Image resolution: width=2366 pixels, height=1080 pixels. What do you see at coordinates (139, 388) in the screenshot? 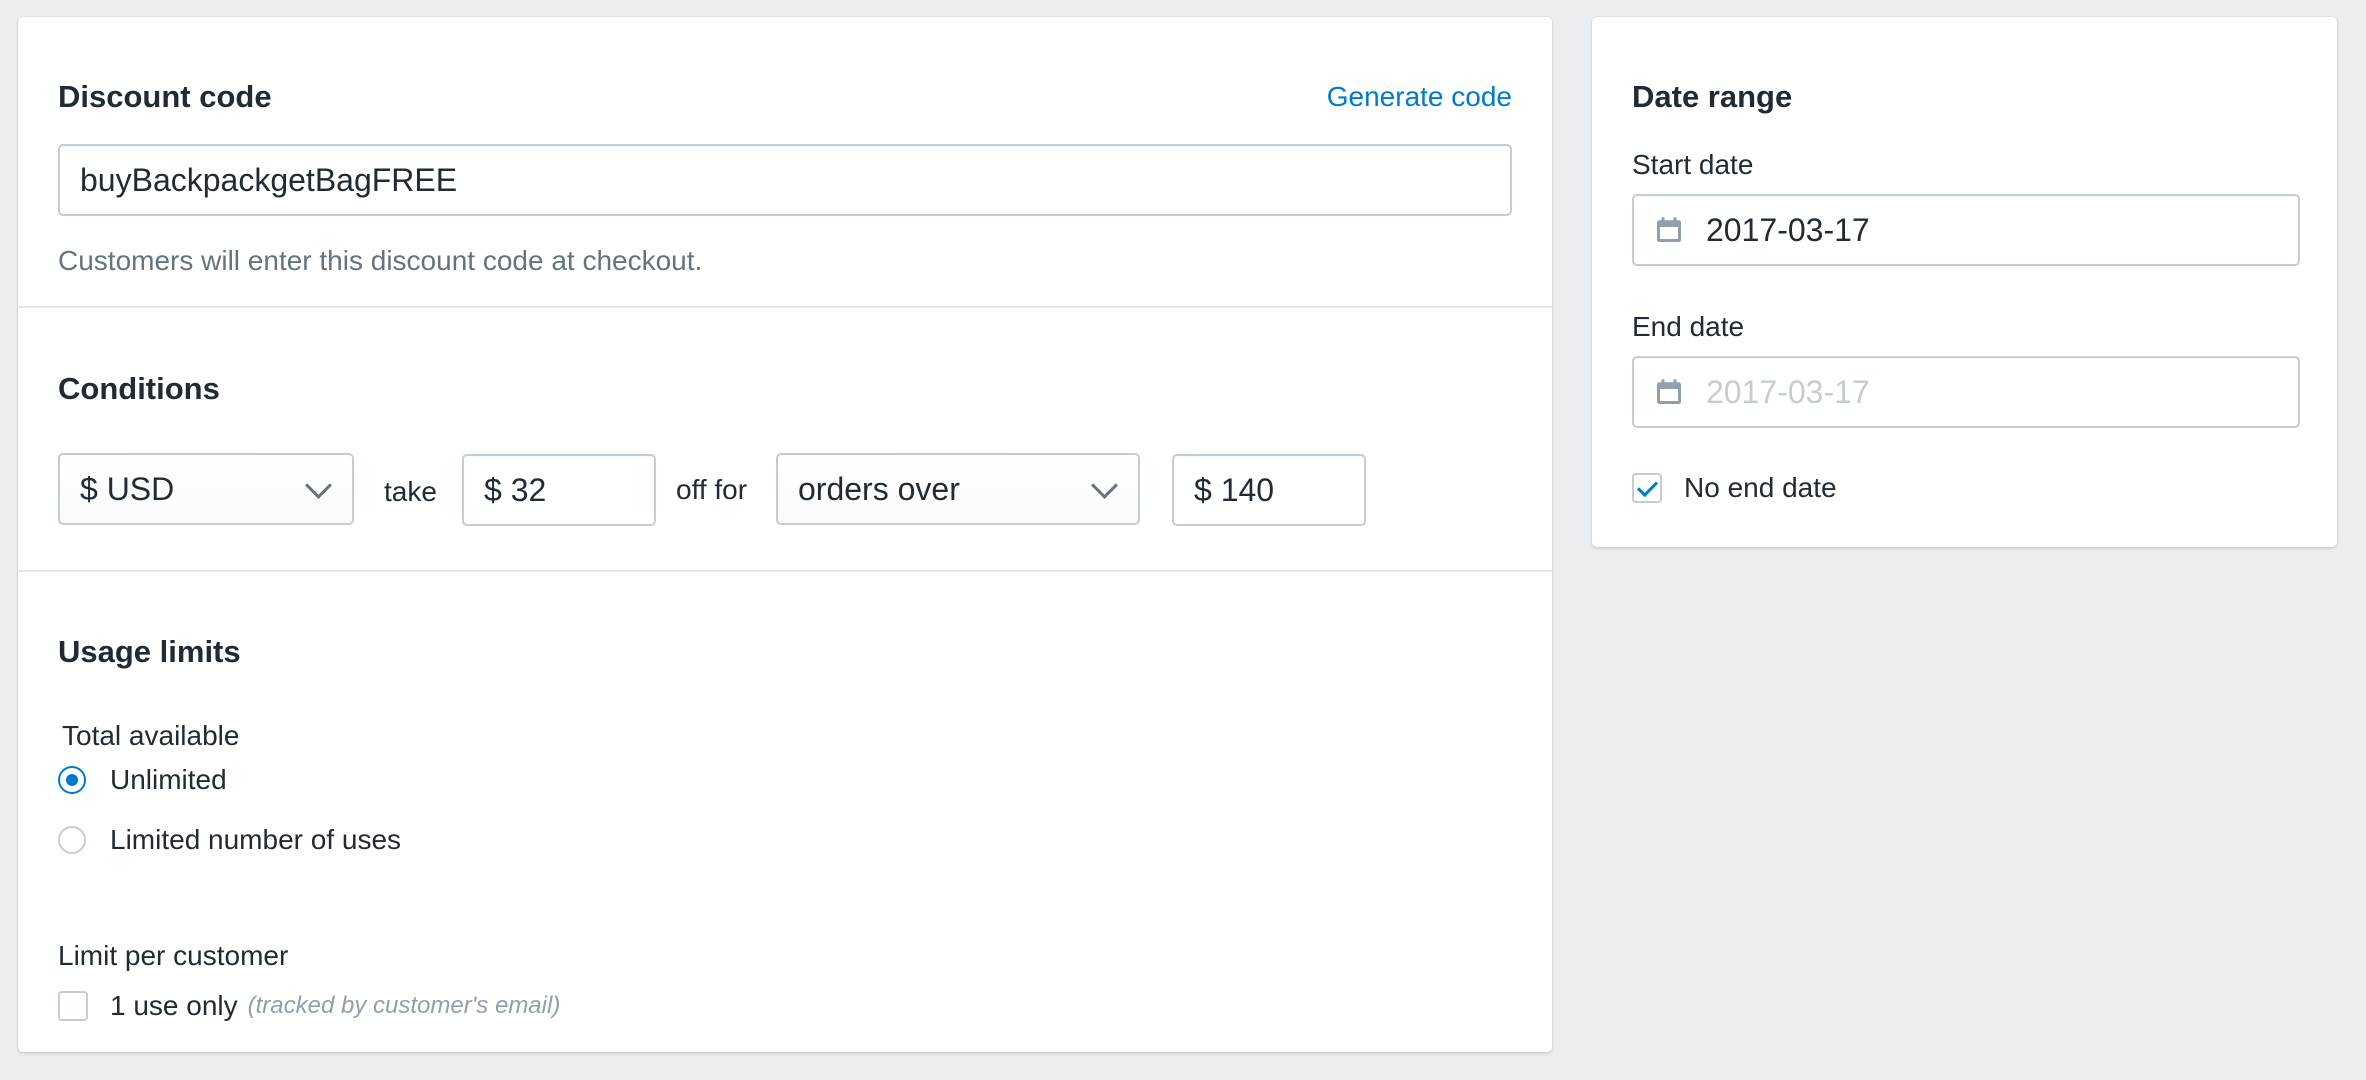
I see `conditions-heading: Conditions` at bounding box center [139, 388].